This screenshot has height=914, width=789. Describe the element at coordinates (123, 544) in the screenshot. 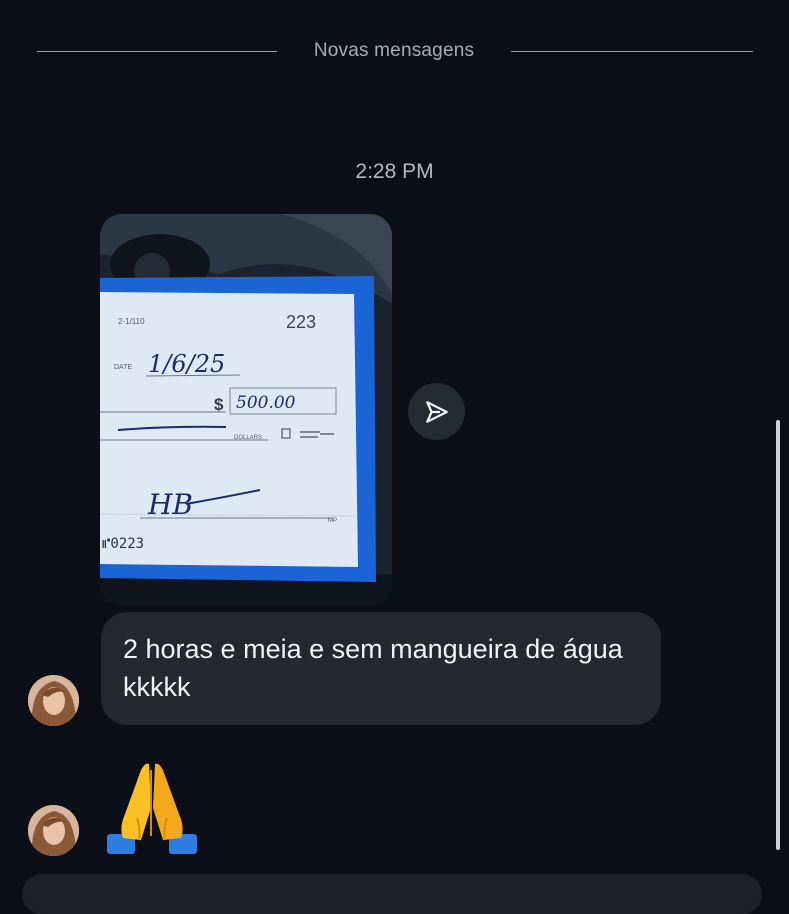

I see `cheque-micr: ⑈0223` at that location.